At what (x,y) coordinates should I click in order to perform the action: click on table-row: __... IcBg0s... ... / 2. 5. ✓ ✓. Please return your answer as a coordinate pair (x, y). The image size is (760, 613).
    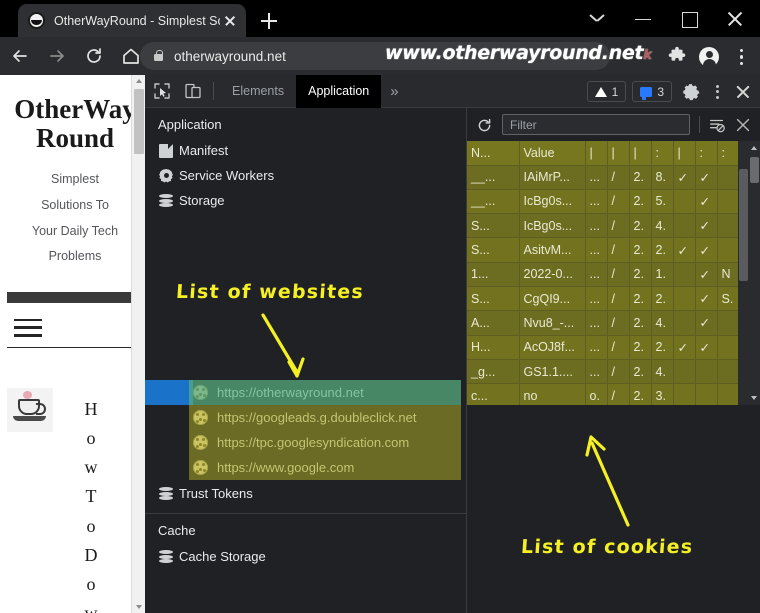
    Looking at the image, I should click on (608, 202).